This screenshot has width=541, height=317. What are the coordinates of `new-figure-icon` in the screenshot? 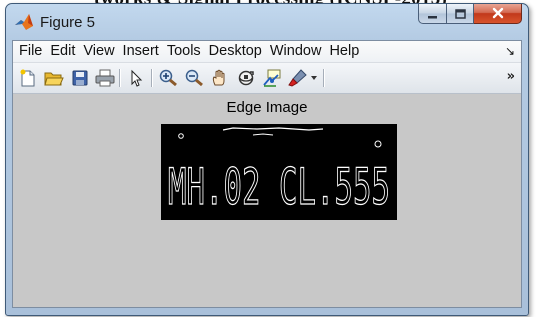 It's located at (28, 78).